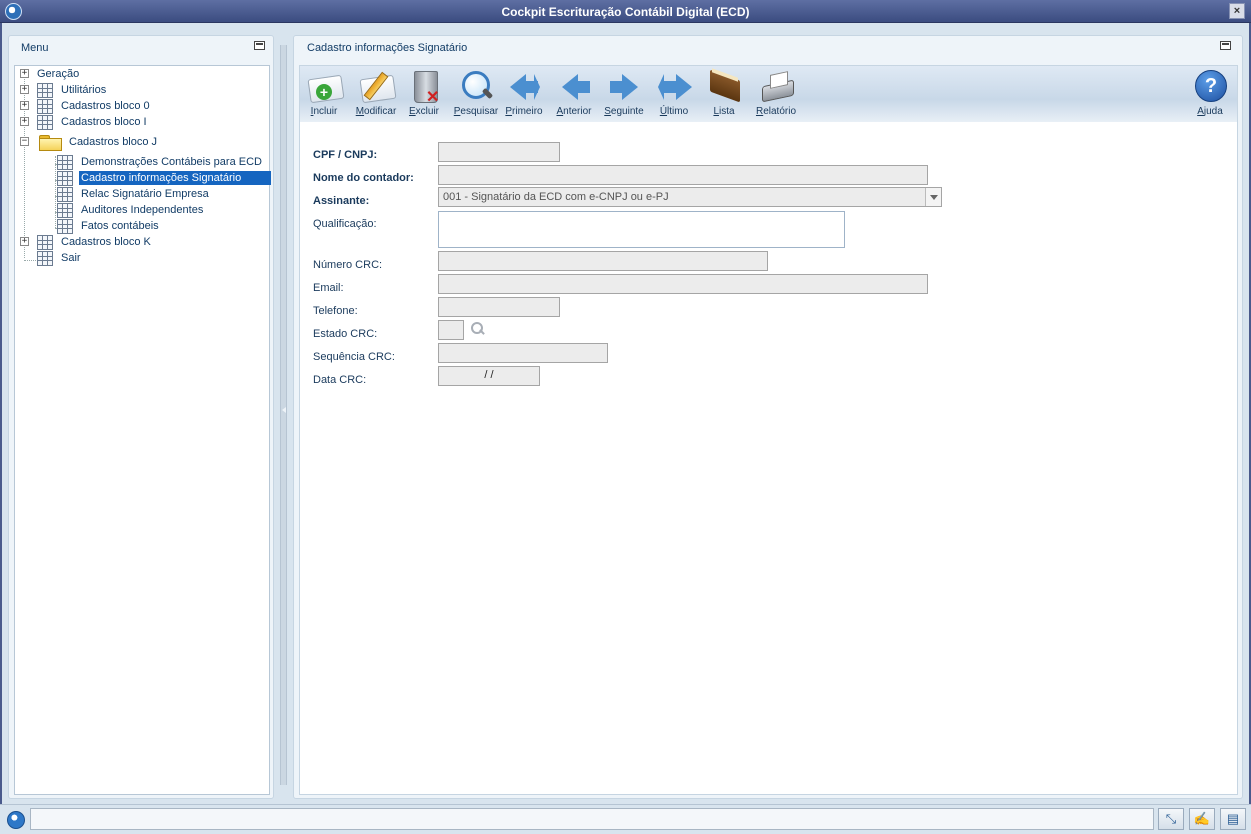 This screenshot has width=1251, height=834. Describe the element at coordinates (1210, 87) in the screenshot. I see `help-icon` at that location.